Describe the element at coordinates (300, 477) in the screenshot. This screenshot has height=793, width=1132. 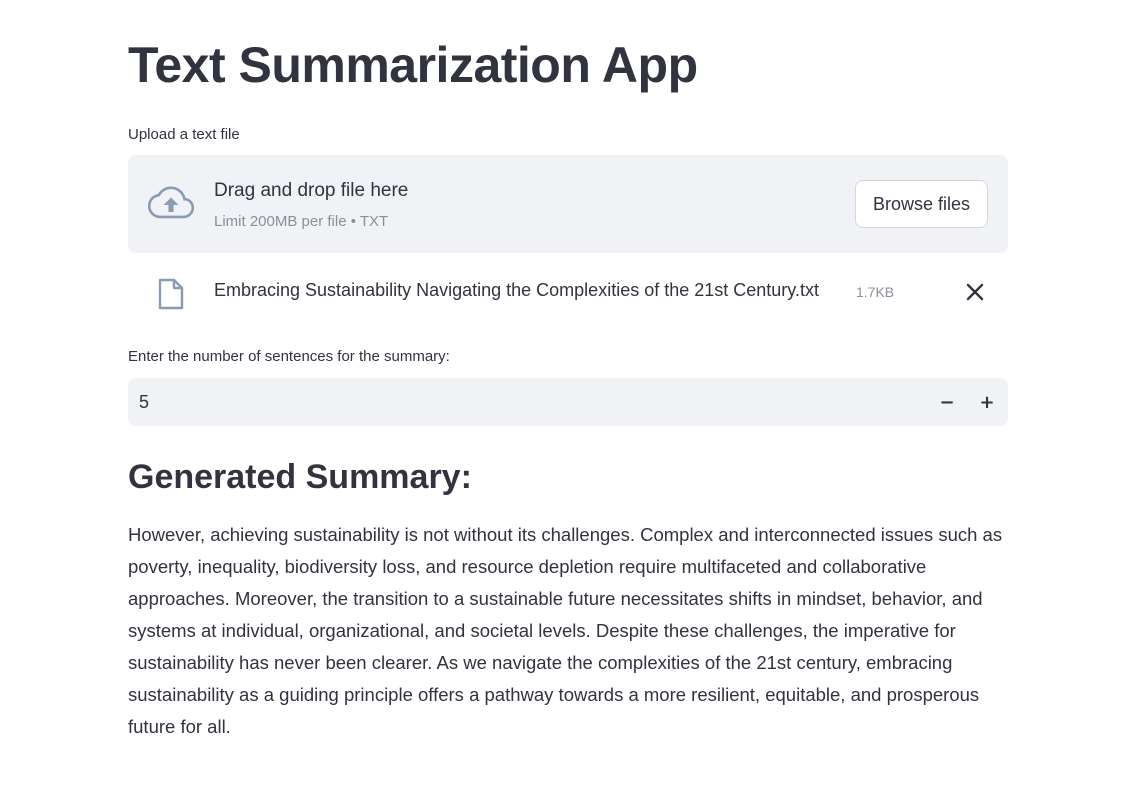
I see `summary-heading: Generated Summary:` at that location.